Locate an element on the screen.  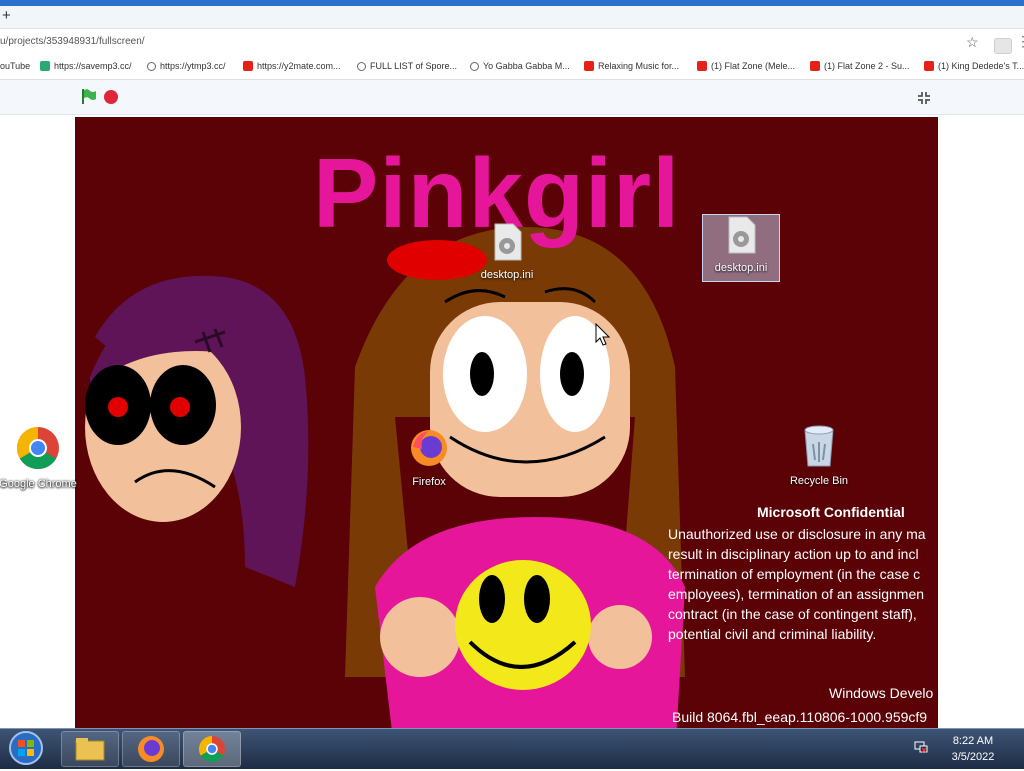
bookmark-item: ouTube is located at coordinates (15, 66).